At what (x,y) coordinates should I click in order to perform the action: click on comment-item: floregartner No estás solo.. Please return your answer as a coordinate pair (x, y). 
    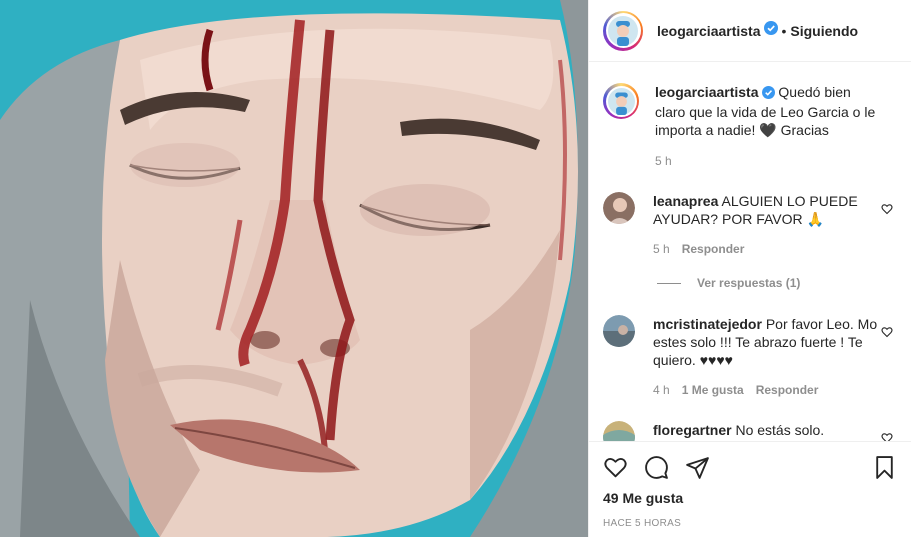
    Looking at the image, I should click on (753, 431).